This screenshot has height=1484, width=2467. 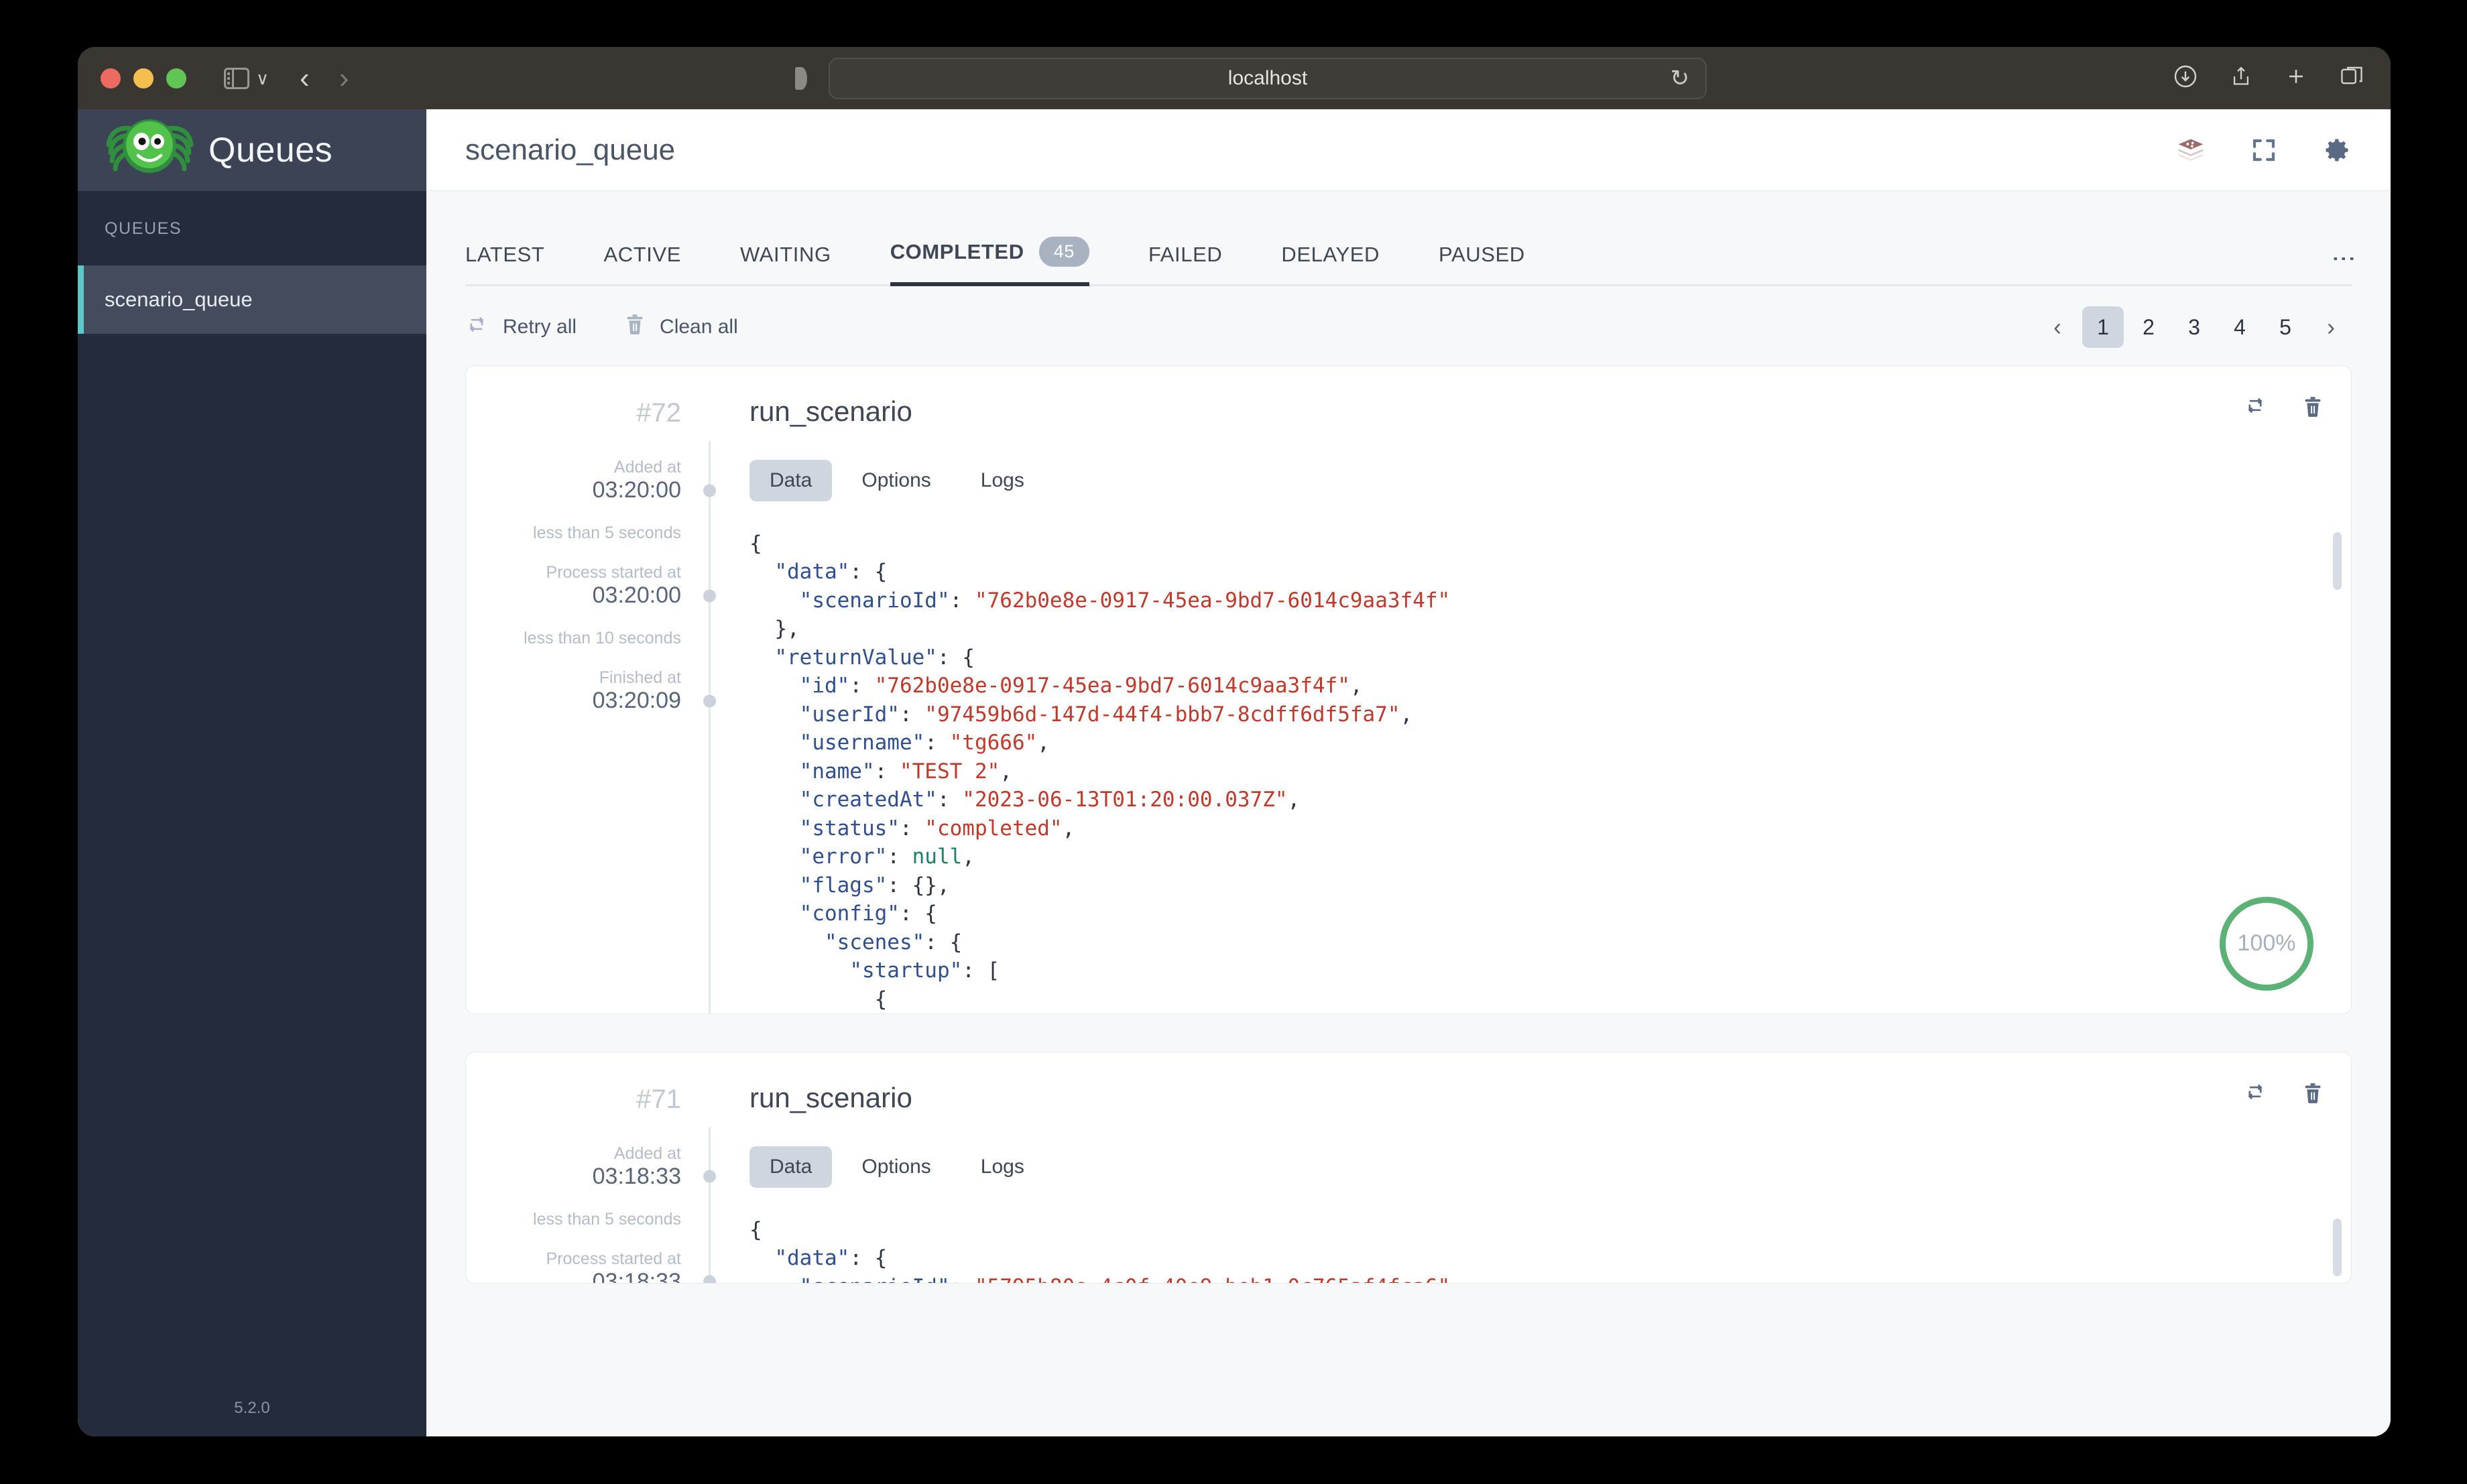 I want to click on downloads-icon, so click(x=2185, y=78).